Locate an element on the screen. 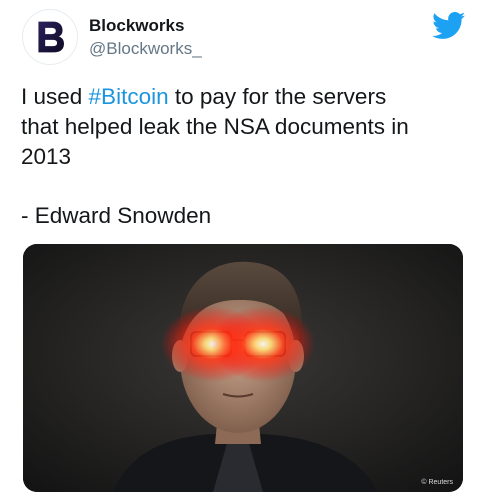  photo-credit: © Reuters is located at coordinates (437, 482).